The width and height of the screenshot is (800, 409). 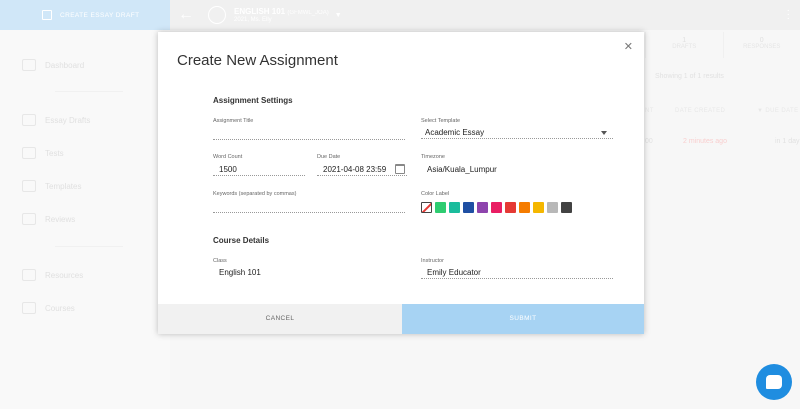 I want to click on instructor-label: Instructor, so click(x=432, y=261).